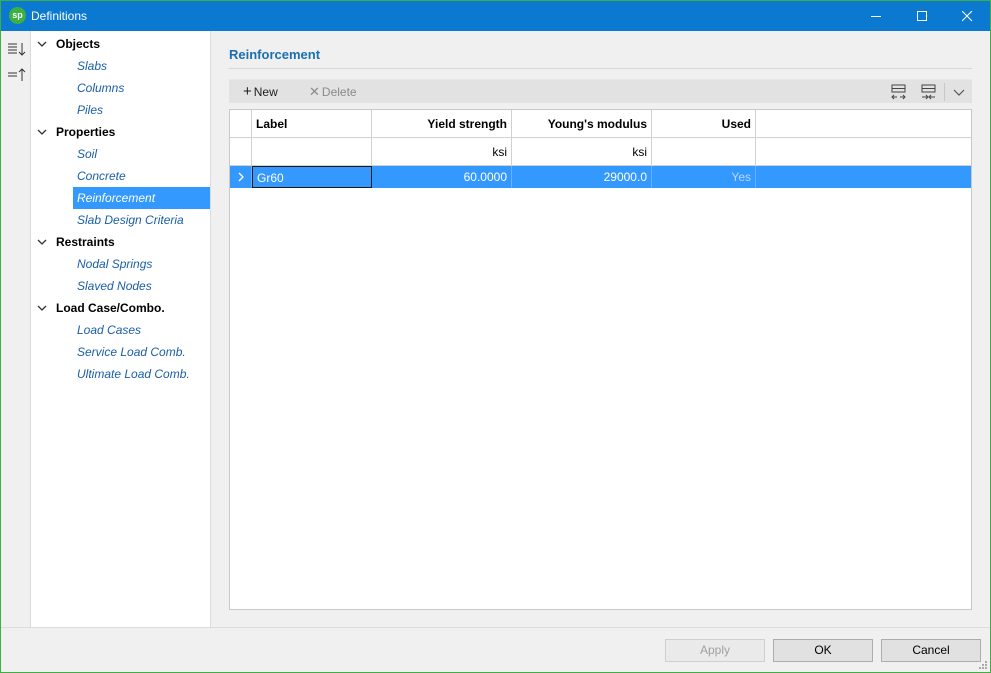 This screenshot has height=673, width=991. Describe the element at coordinates (931, 650) in the screenshot. I see `cancel-button: Cancel` at that location.